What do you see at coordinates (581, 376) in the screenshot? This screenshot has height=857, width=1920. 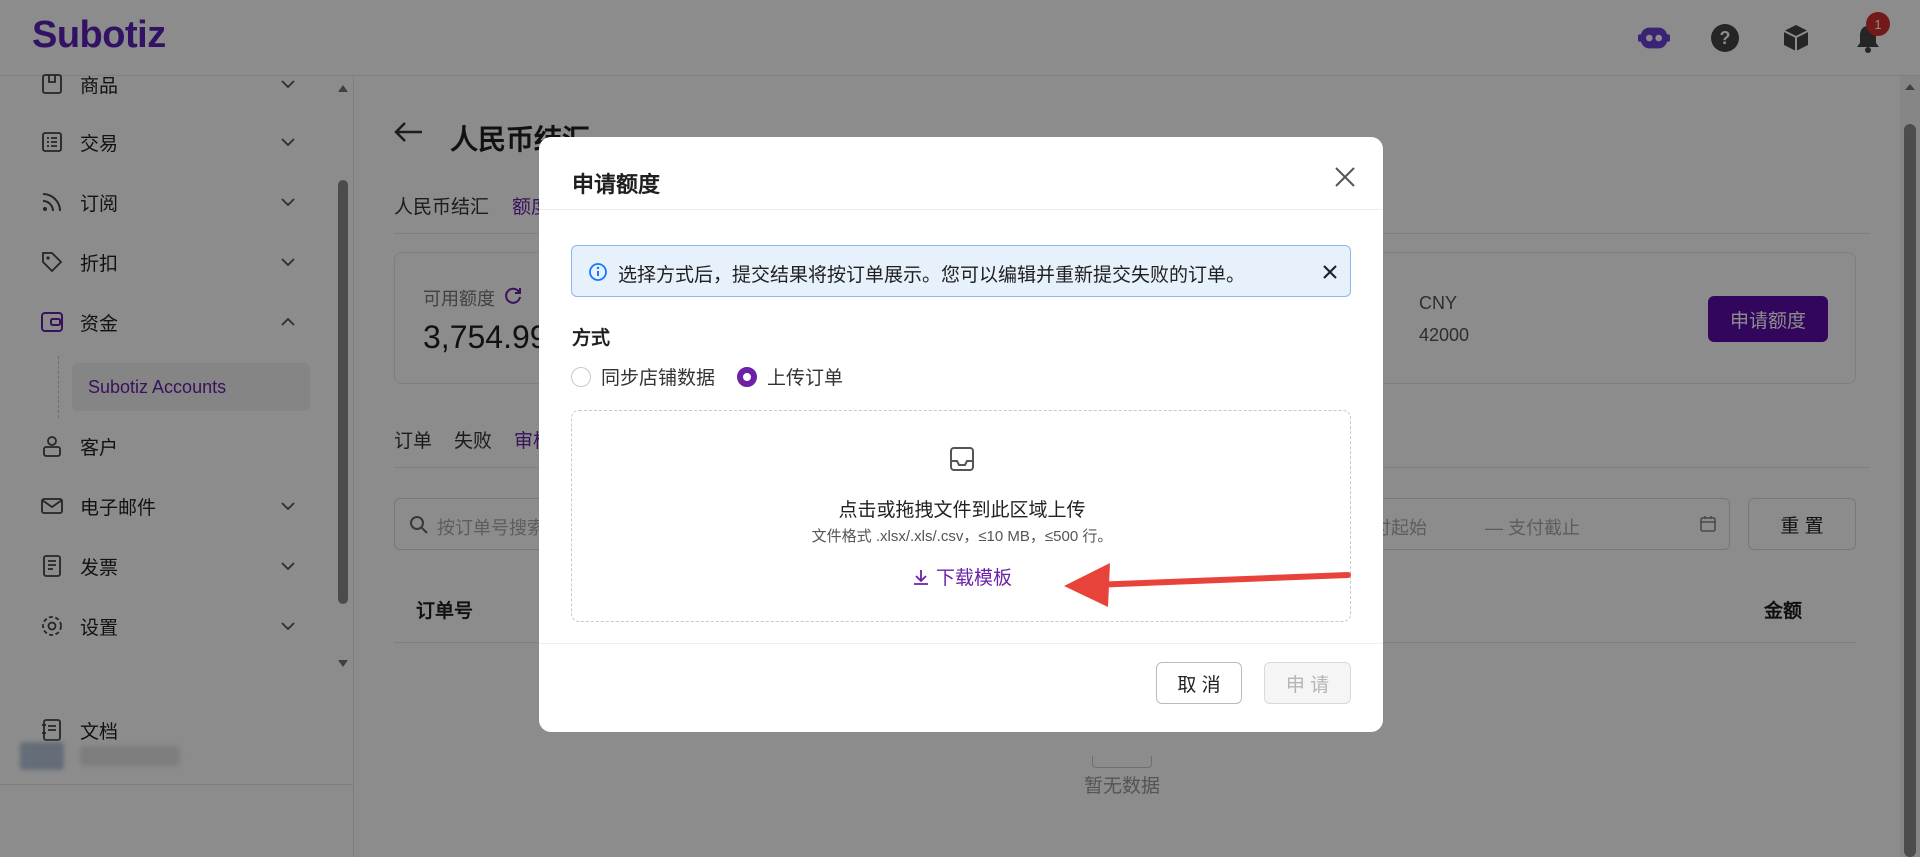 I see `radio-circle` at bounding box center [581, 376].